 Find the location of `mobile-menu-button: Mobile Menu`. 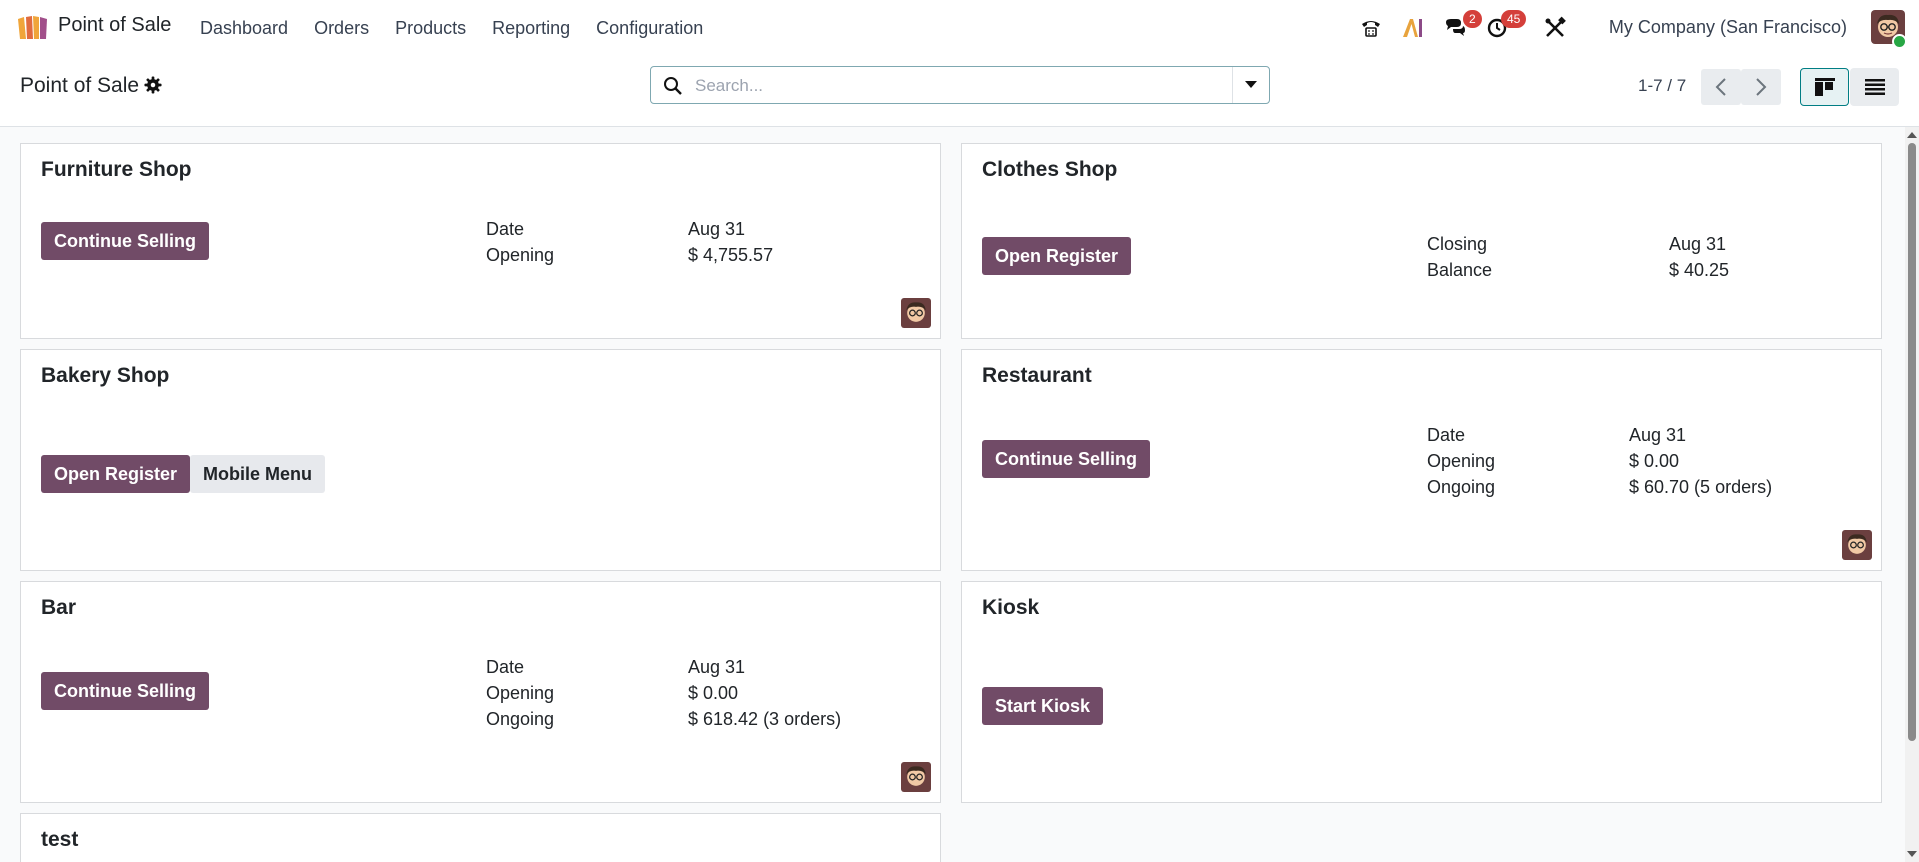

mobile-menu-button: Mobile Menu is located at coordinates (257, 474).